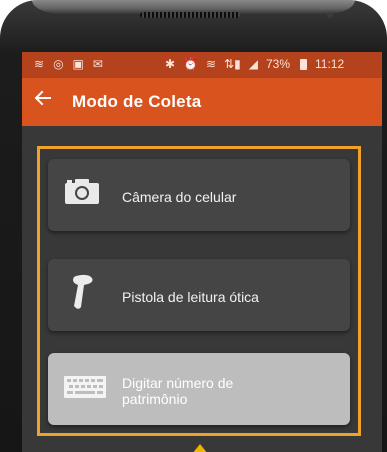  What do you see at coordinates (211, 64) in the screenshot?
I see `wifi-icon: ≋` at bounding box center [211, 64].